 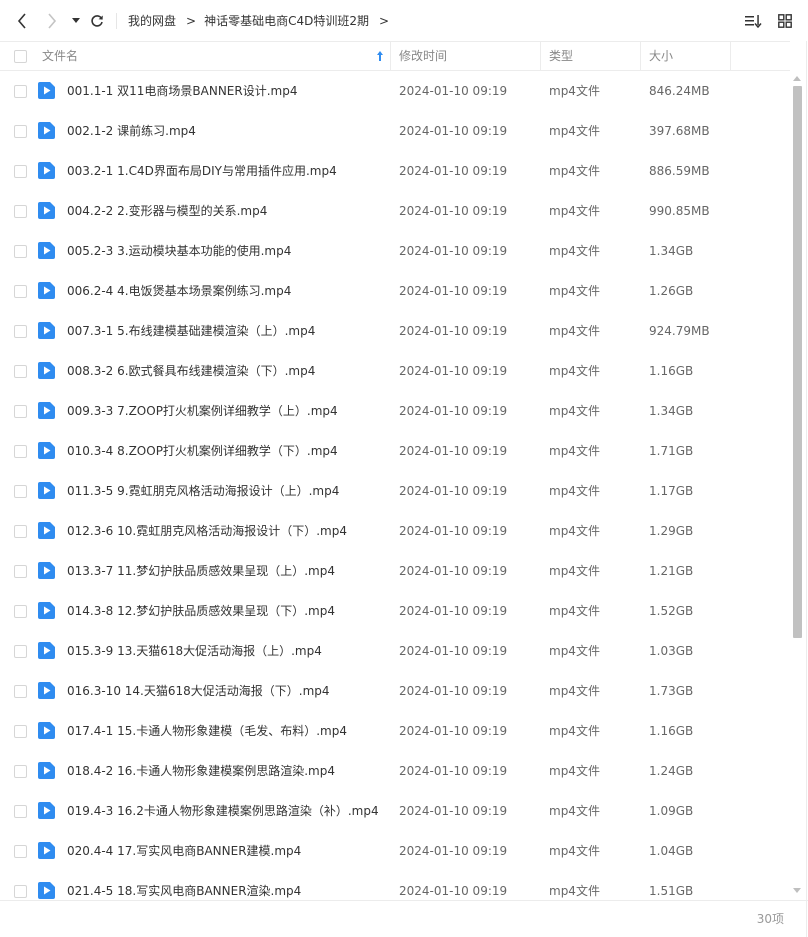 What do you see at coordinates (753, 21) in the screenshot?
I see `sort-button` at bounding box center [753, 21].